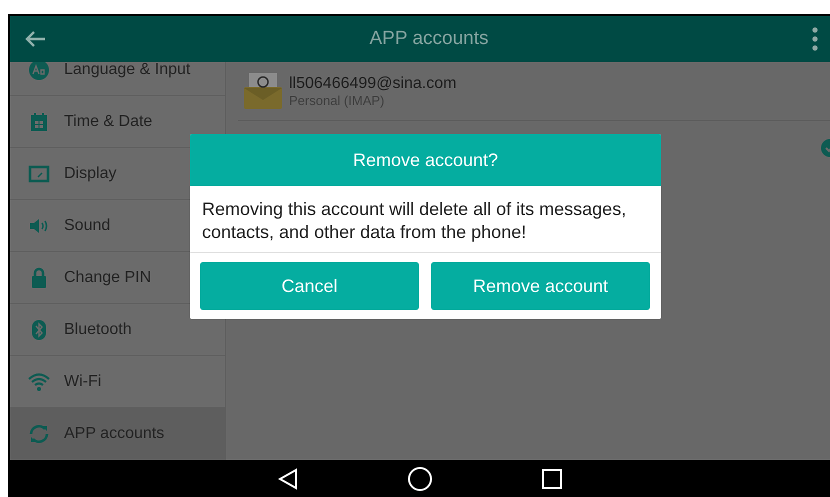 This screenshot has height=497, width=830. Describe the element at coordinates (425, 160) in the screenshot. I see `dialog-title: Remove account?` at that location.